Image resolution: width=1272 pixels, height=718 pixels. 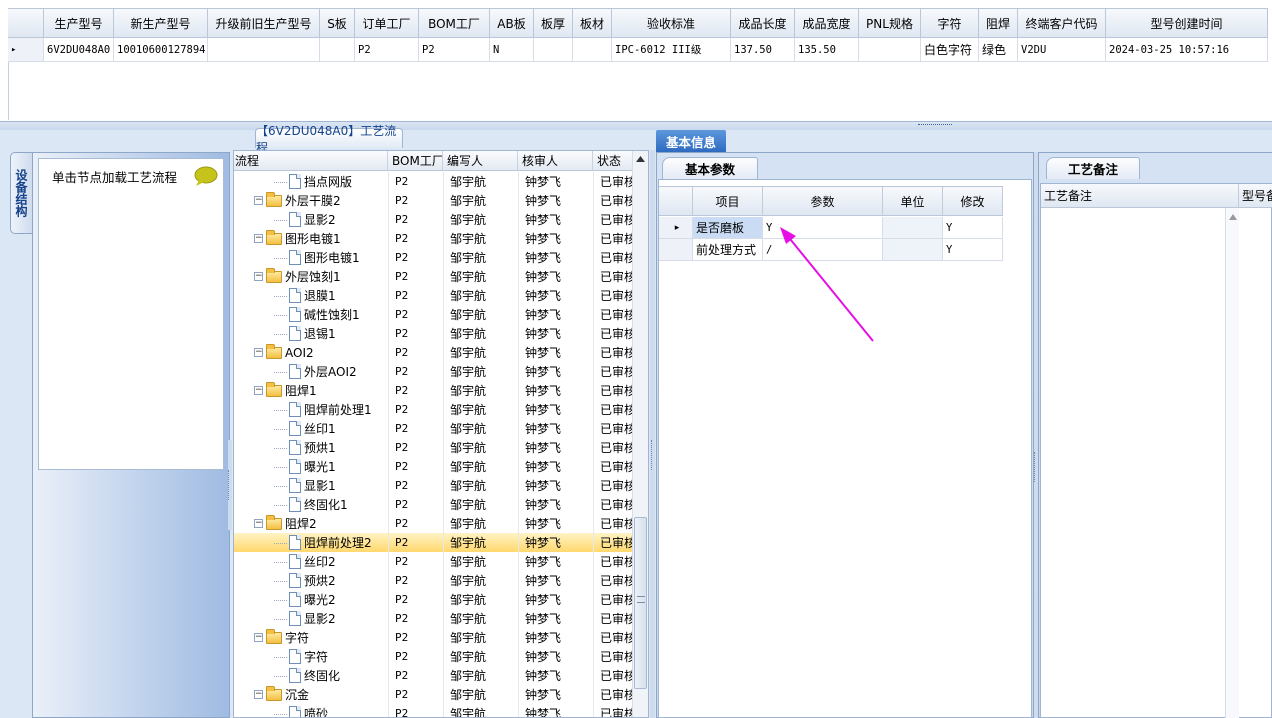 What do you see at coordinates (79, 23) in the screenshot?
I see `col-header: 生产型号` at bounding box center [79, 23].